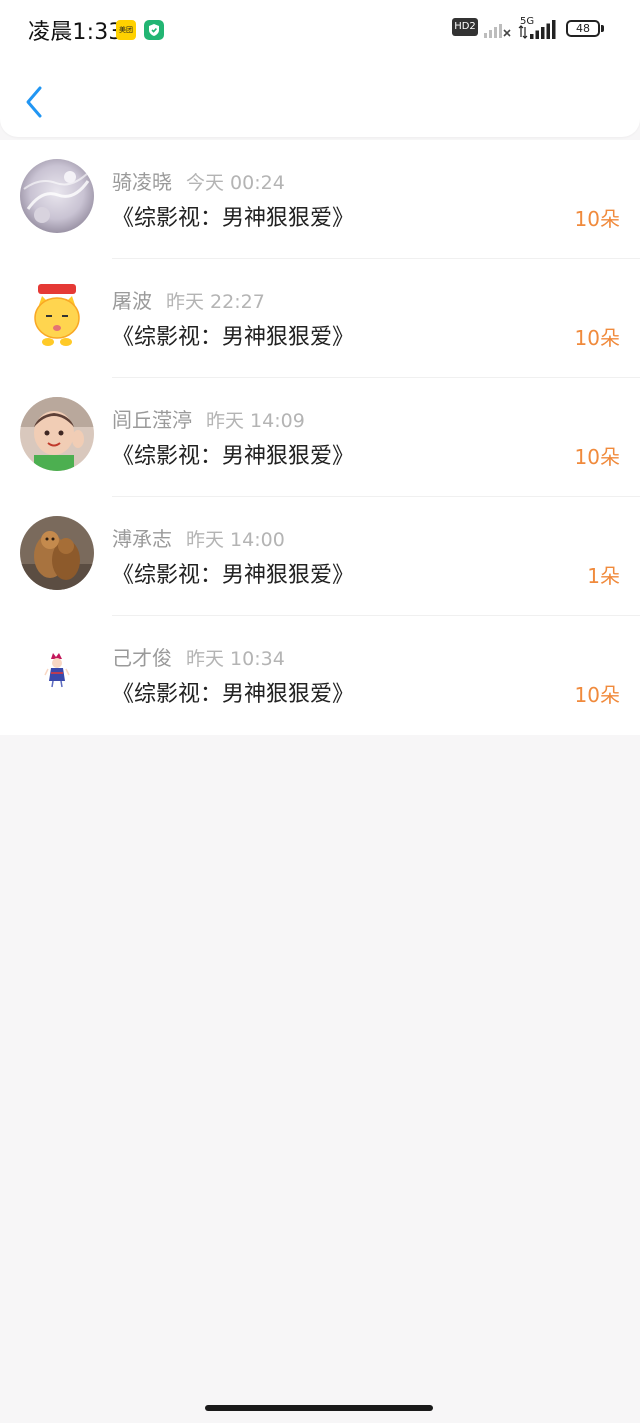  I want to click on list-item: 骑凌晓 今天 00:24 《综影视：男神狠狠爱》 10朵, so click(320, 199).